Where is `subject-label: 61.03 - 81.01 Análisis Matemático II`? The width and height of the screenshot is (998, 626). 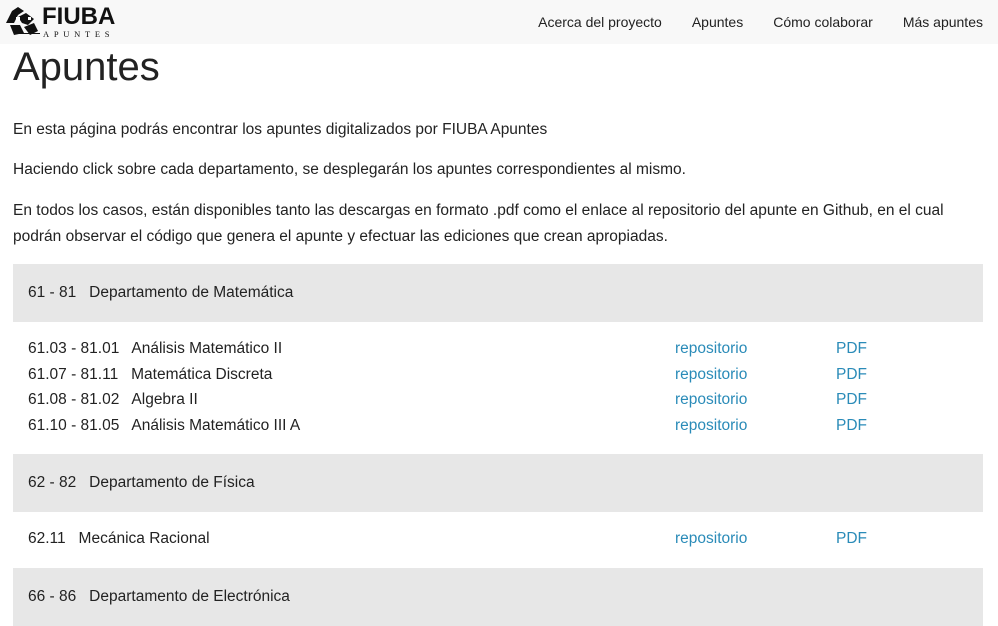 subject-label: 61.03 - 81.01 Análisis Matemático II is located at coordinates (155, 348).